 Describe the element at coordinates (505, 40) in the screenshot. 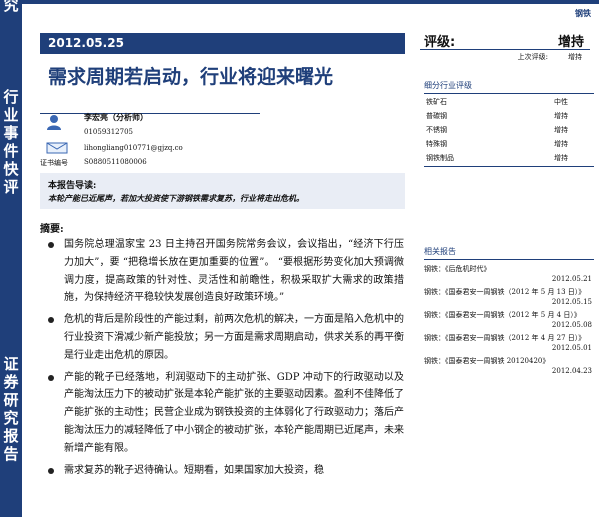

I see `rating-box: 评级: 增持` at that location.